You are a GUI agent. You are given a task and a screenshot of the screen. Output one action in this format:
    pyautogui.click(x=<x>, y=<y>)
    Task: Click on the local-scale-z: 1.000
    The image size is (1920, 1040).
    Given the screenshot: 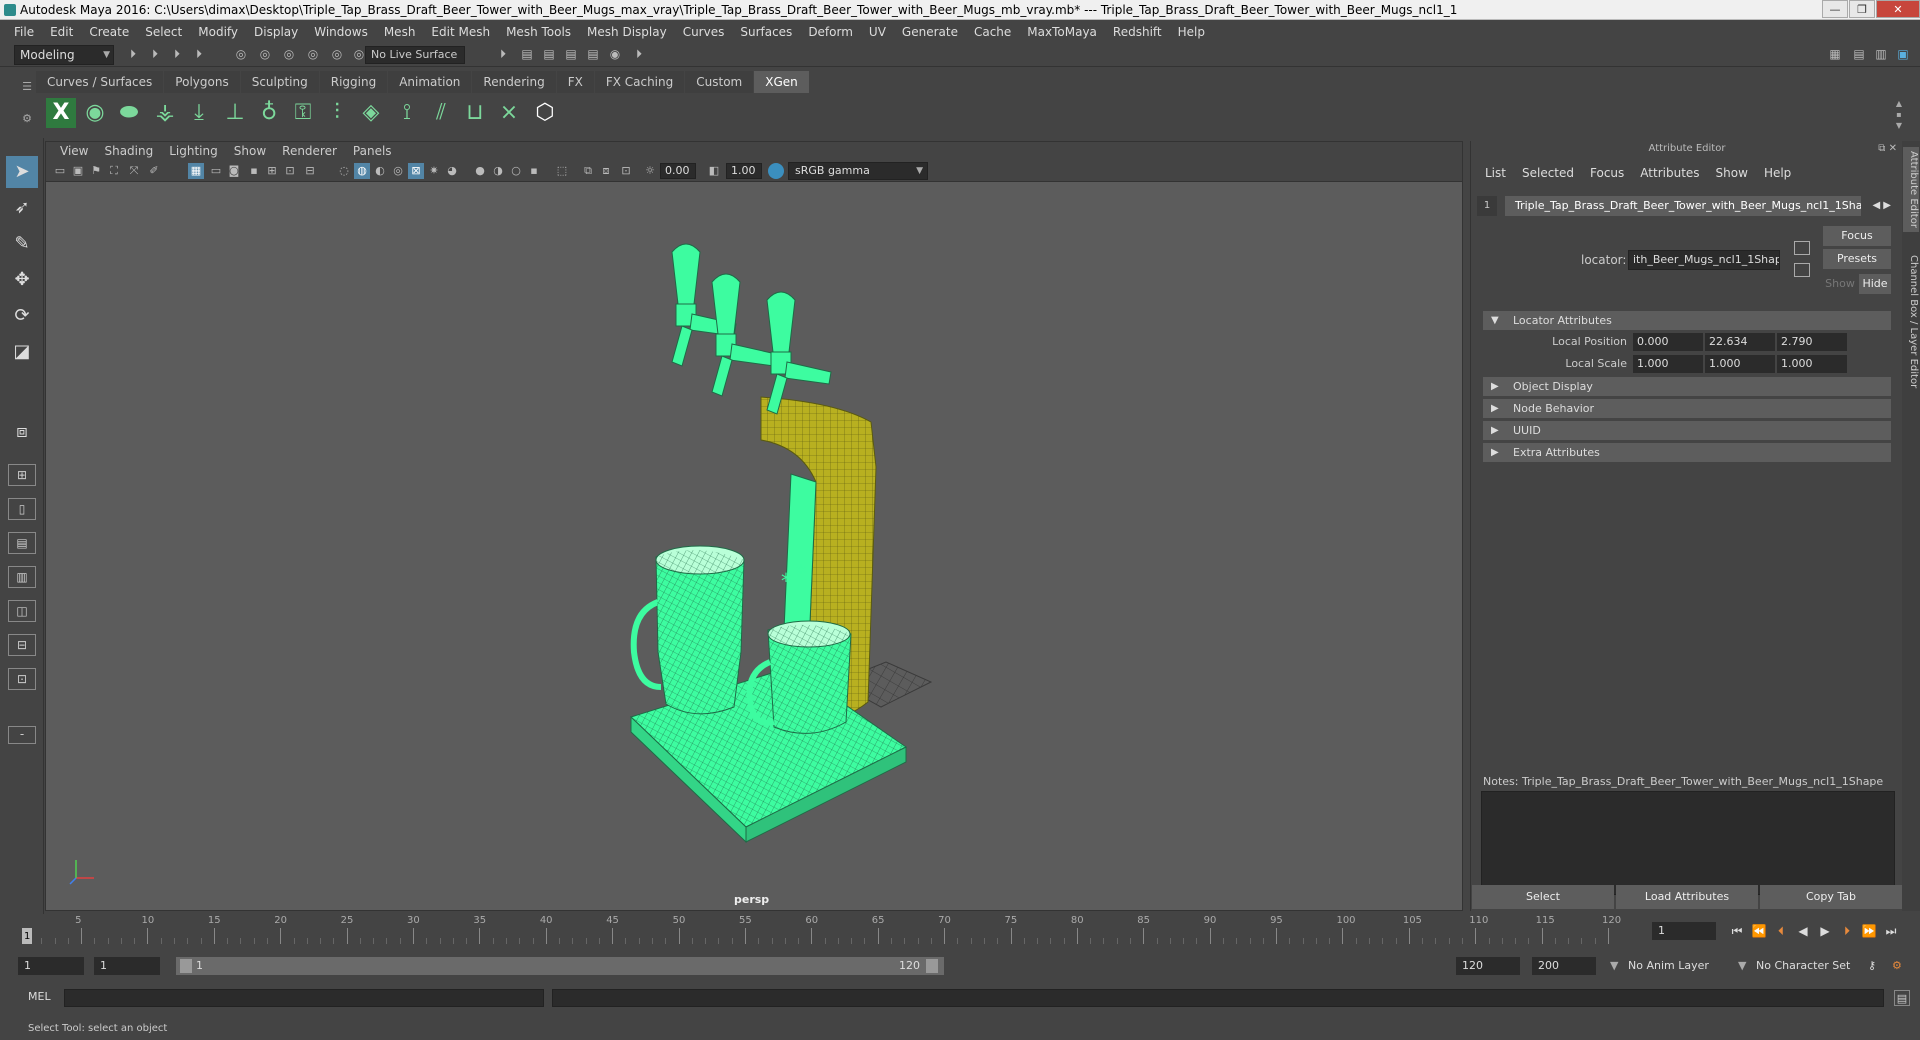 What is the action you would take?
    pyautogui.click(x=1812, y=364)
    